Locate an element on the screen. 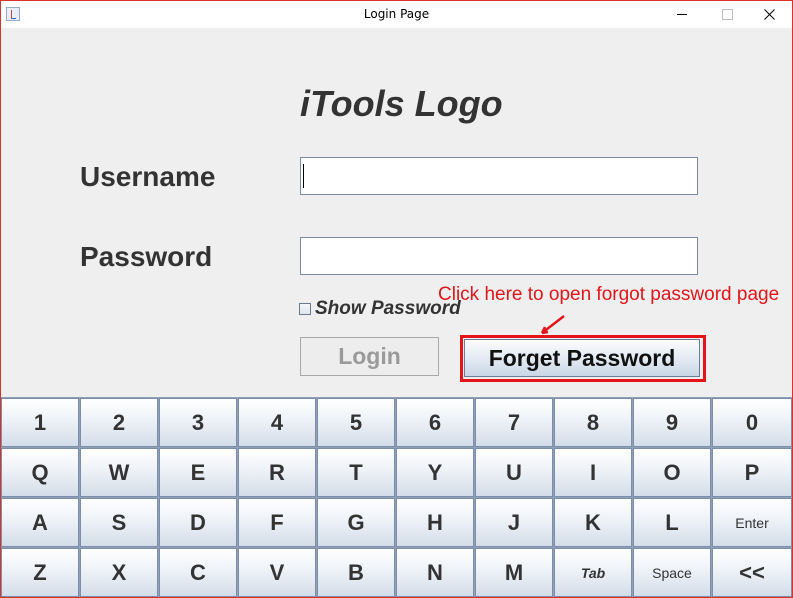 The width and height of the screenshot is (793, 598). key-tab: Tab is located at coordinates (593, 572).